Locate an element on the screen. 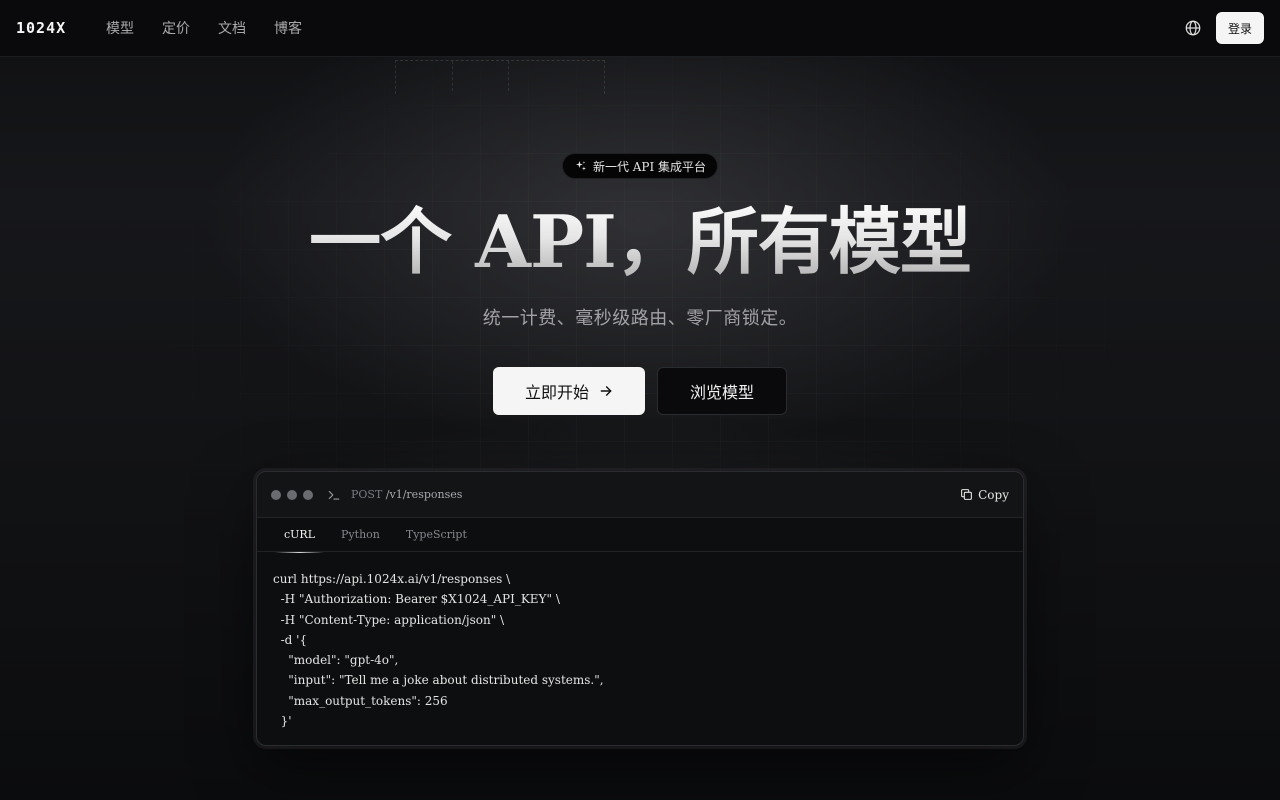 The height and width of the screenshot is (800, 1280). copy-label: Copy is located at coordinates (993, 494).